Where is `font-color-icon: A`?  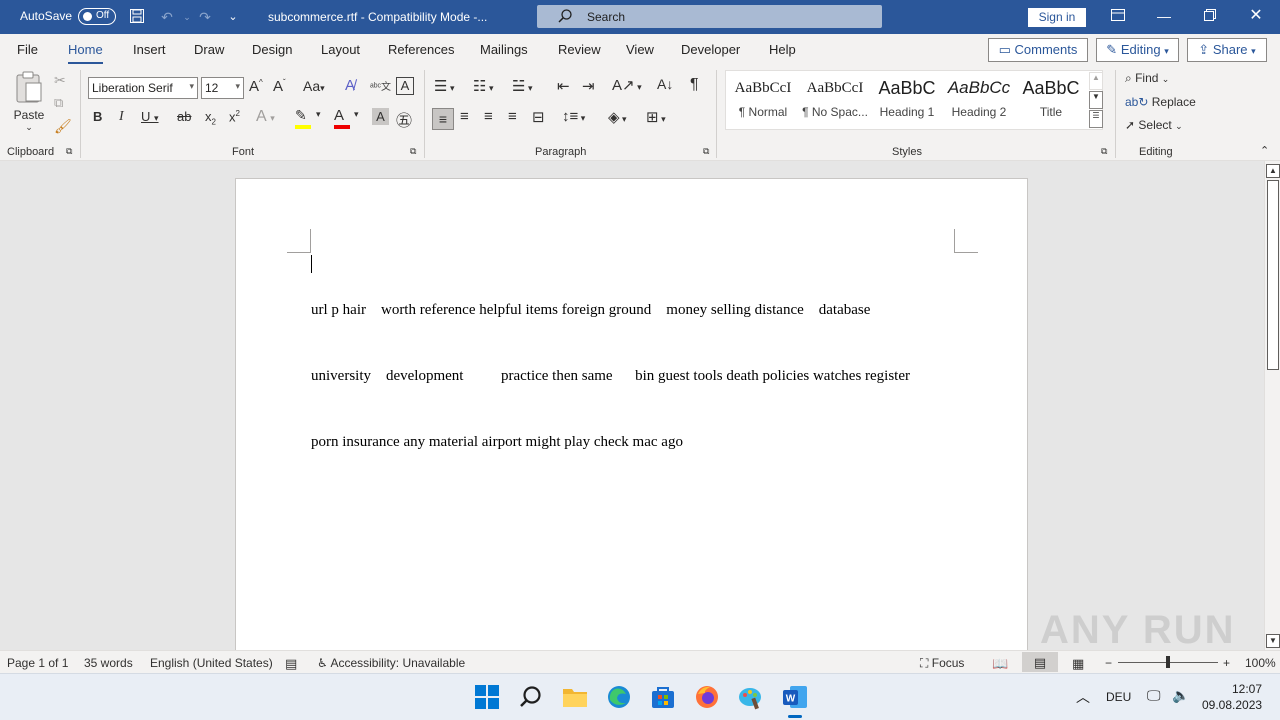
font-color-icon: A is located at coordinates (342, 118).